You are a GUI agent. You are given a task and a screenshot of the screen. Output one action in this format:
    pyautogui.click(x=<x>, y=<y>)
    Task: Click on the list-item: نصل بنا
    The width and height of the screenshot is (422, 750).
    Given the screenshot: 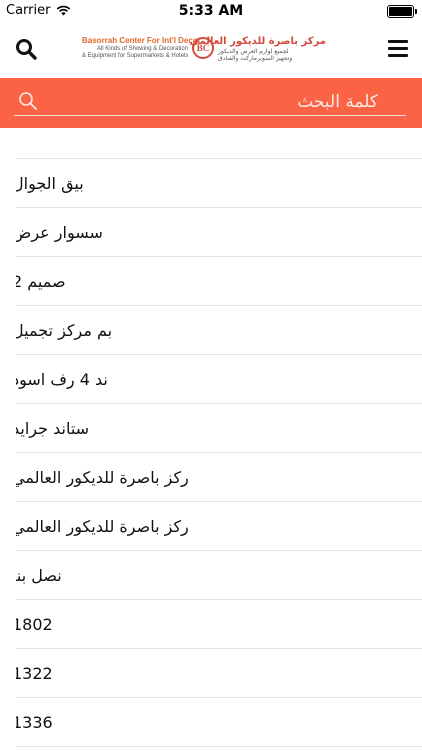 What is the action you would take?
    pyautogui.click(x=219, y=575)
    